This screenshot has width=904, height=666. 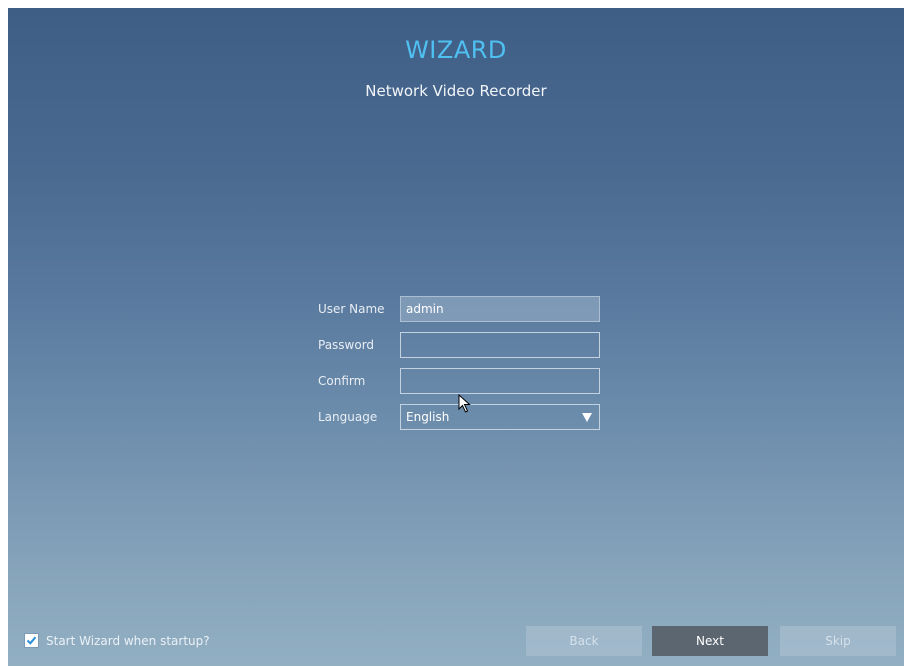 I want to click on wizard-title: WIZARD, so click(x=456, y=50).